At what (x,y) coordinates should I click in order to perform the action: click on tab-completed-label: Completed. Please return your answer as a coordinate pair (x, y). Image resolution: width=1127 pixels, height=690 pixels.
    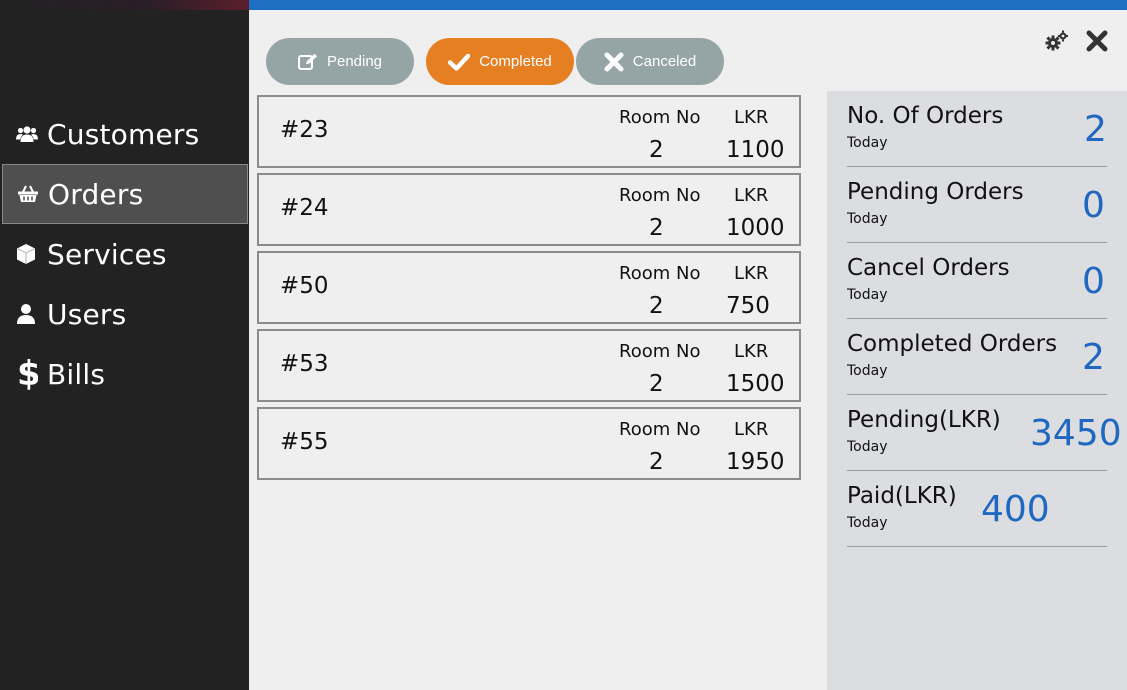
    Looking at the image, I should click on (515, 61).